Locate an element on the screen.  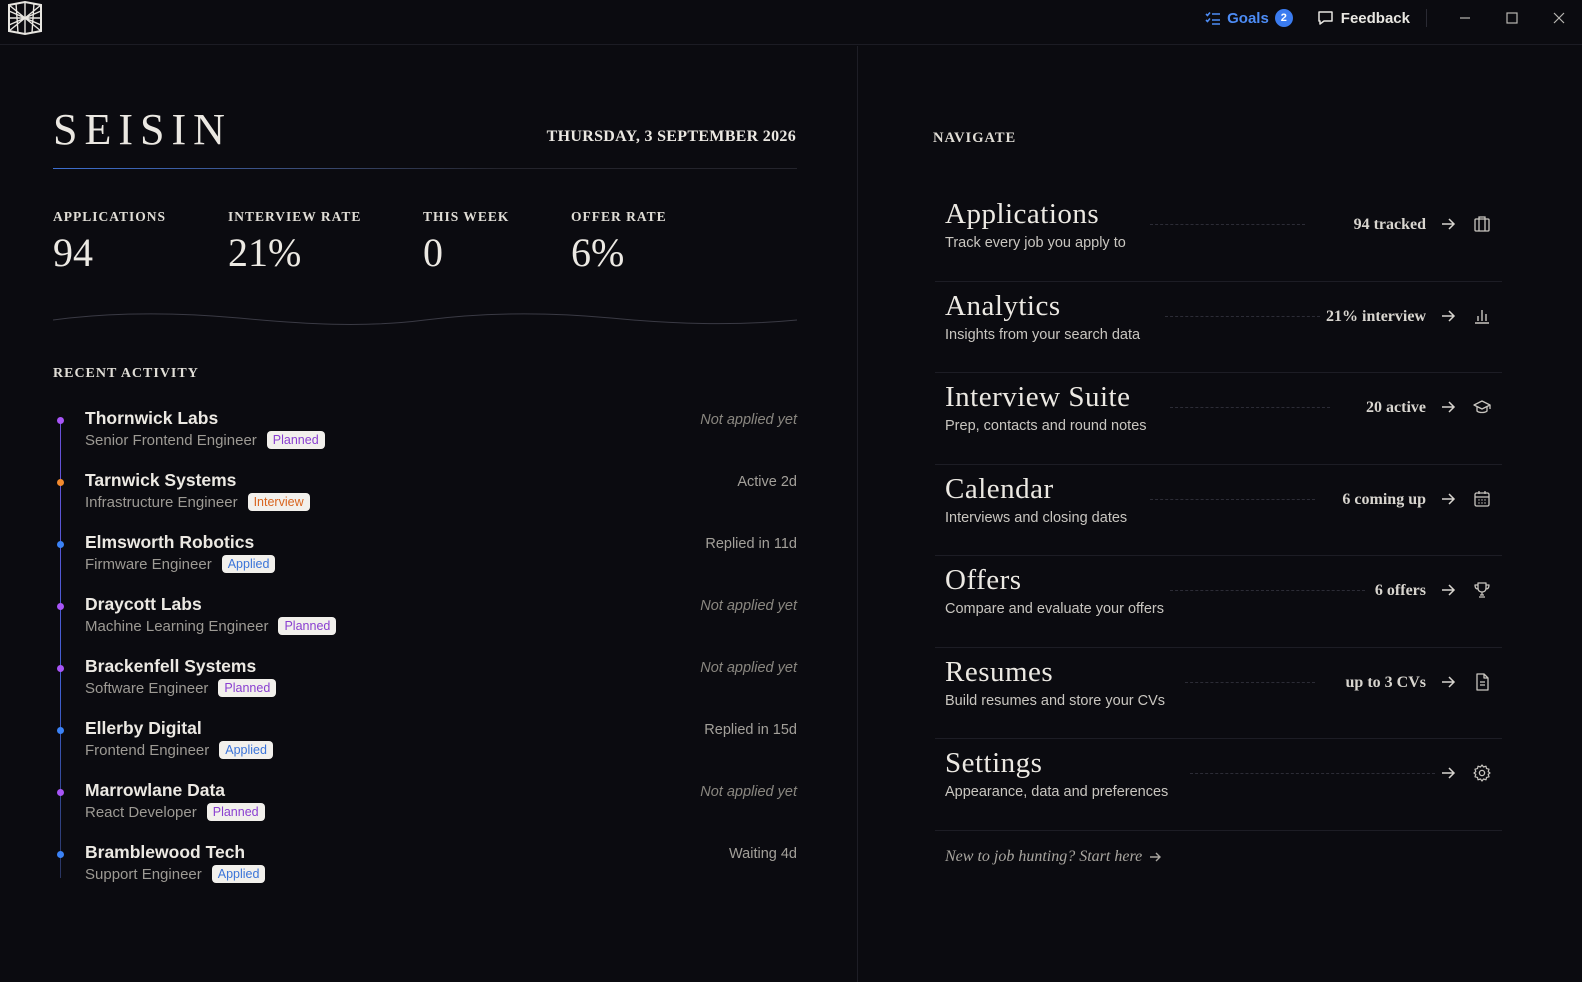
close-icon is located at coordinates (1558, 18).